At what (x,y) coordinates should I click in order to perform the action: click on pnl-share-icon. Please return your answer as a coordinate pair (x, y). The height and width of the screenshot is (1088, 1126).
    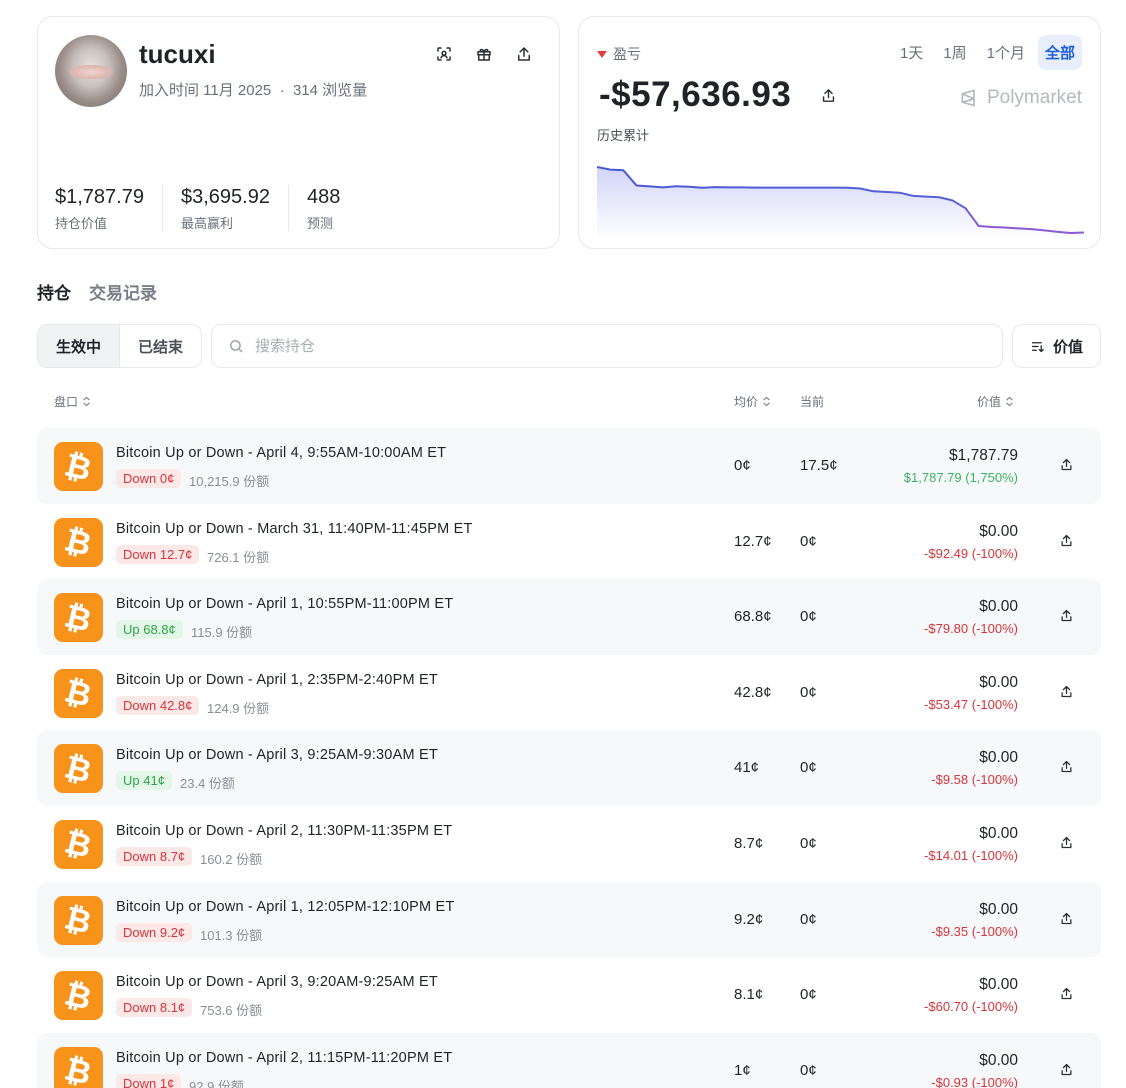
    Looking at the image, I should click on (828, 98).